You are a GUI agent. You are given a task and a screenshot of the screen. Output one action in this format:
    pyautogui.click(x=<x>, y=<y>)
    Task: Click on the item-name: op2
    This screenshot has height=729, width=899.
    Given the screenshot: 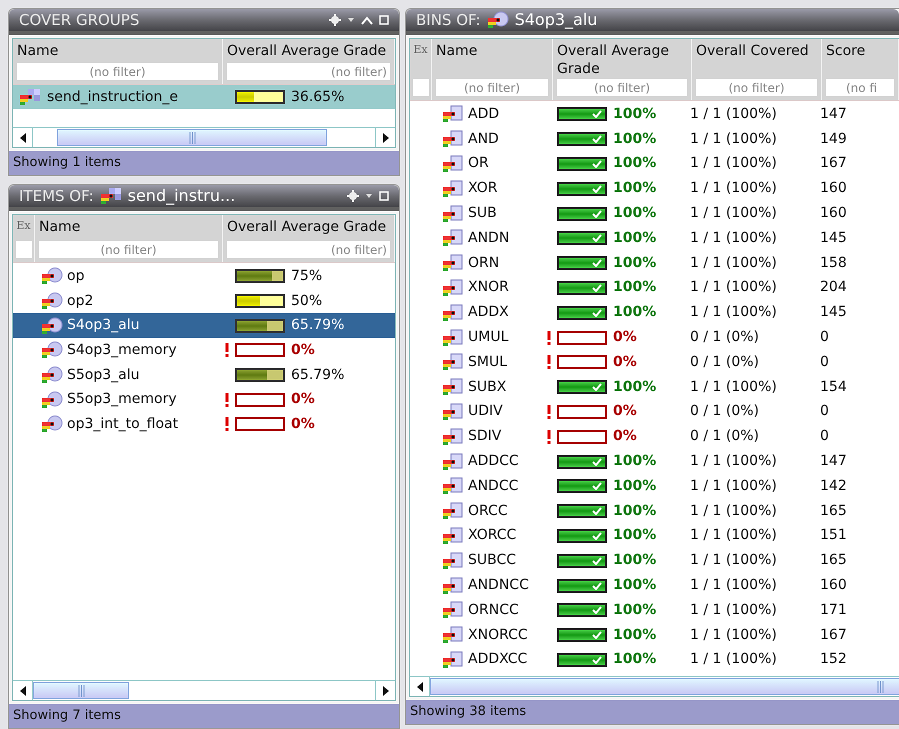 What is the action you would take?
    pyautogui.click(x=80, y=301)
    